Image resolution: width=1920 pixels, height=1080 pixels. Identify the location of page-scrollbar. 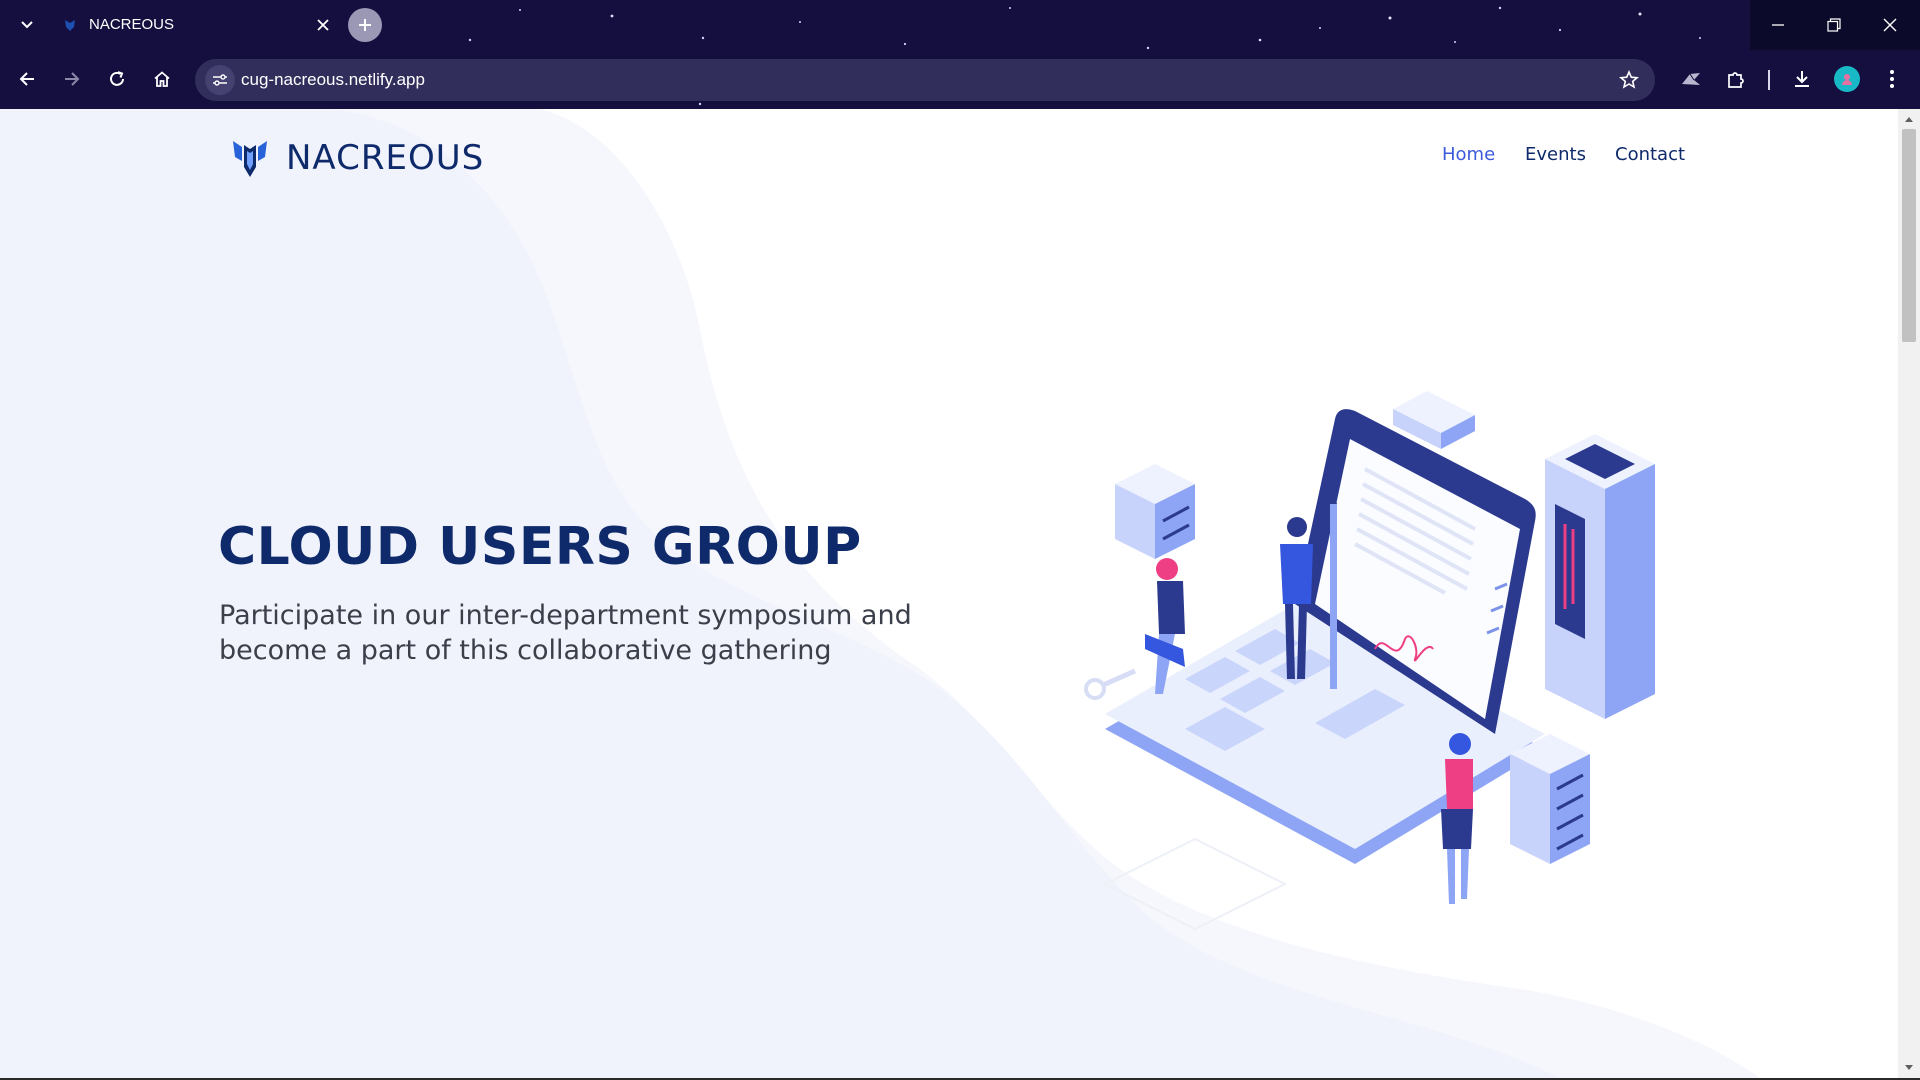
(1909, 593).